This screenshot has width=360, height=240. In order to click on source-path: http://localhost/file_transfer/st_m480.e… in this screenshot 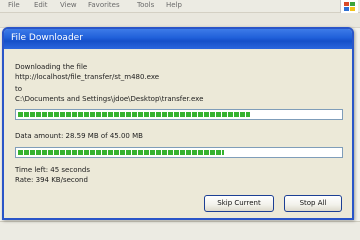, I will do `click(87, 77)`.